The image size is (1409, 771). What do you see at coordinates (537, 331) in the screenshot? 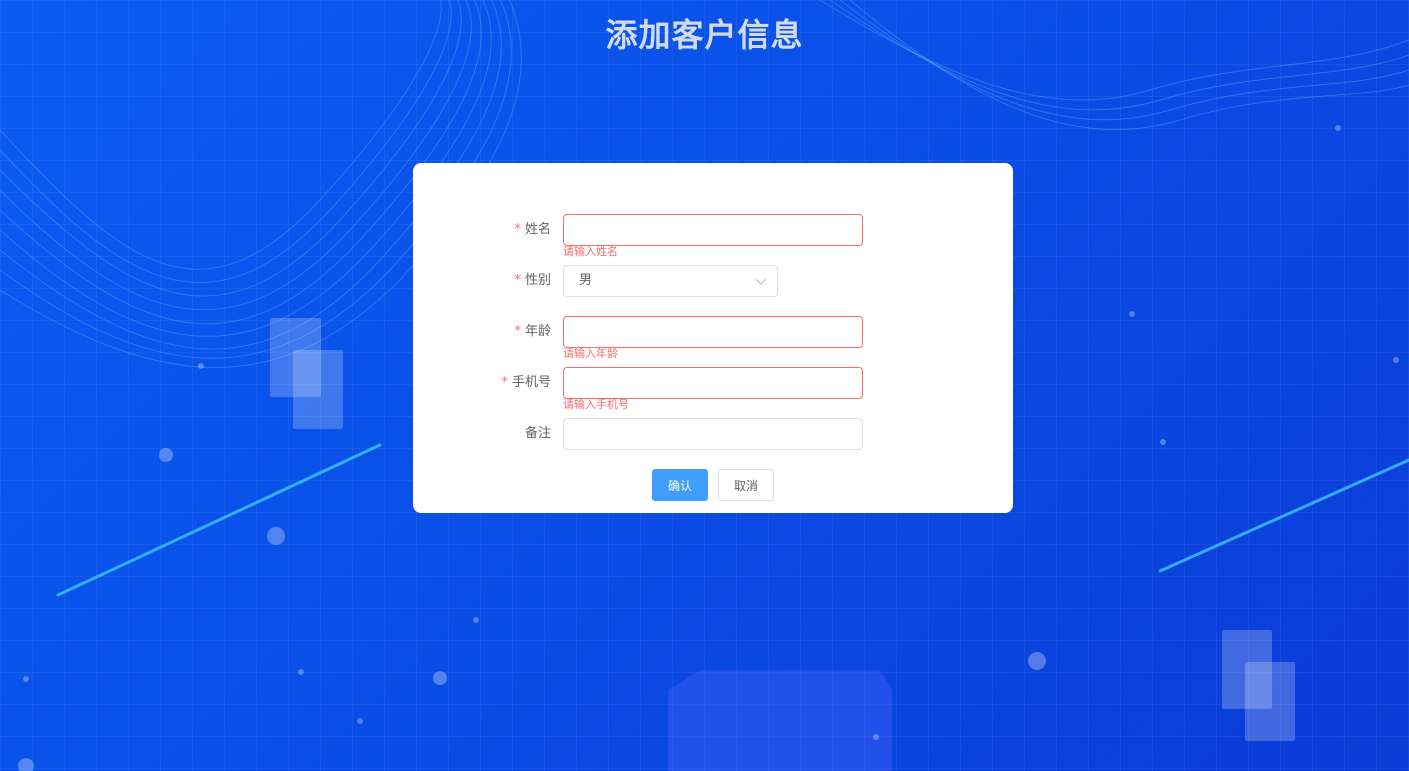
I see `age-label-text: 年龄` at bounding box center [537, 331].